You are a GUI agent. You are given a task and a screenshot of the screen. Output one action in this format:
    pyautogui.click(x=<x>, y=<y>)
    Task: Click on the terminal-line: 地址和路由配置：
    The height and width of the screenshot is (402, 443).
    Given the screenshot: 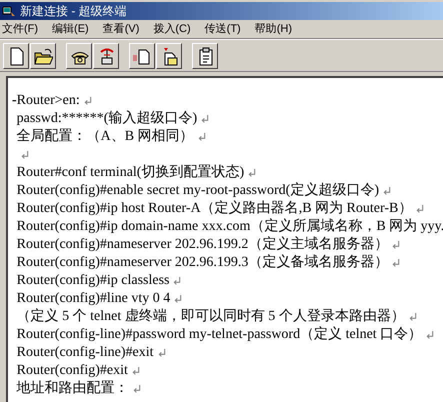 What is the action you would take?
    pyautogui.click(x=72, y=389)
    